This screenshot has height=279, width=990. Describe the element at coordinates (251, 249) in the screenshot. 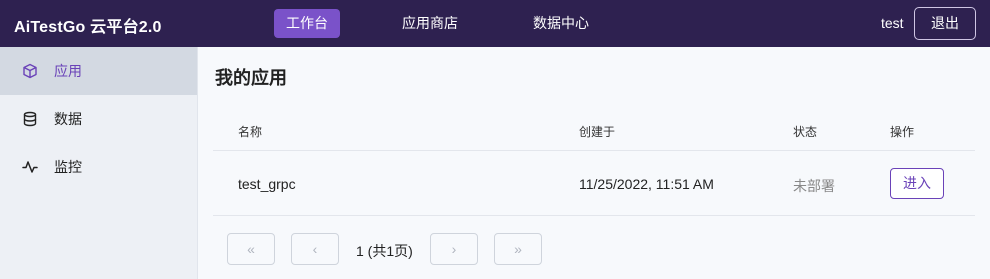

I see `first-page-button: «` at that location.